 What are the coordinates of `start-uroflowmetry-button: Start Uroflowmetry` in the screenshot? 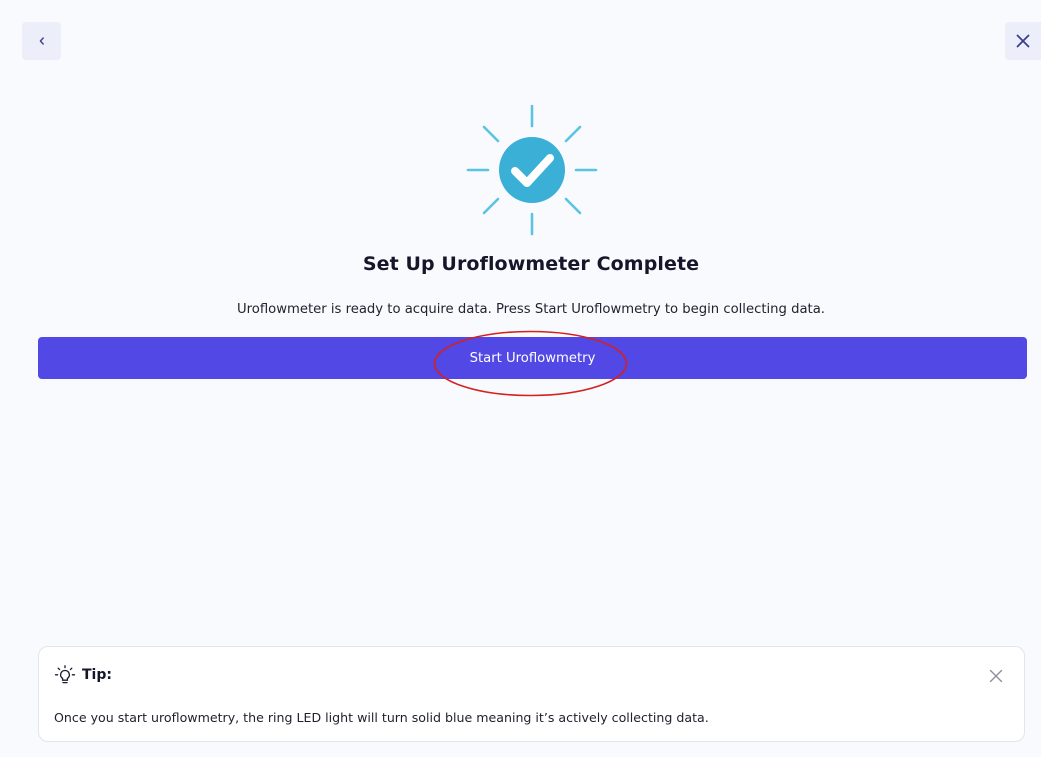 It's located at (532, 358).